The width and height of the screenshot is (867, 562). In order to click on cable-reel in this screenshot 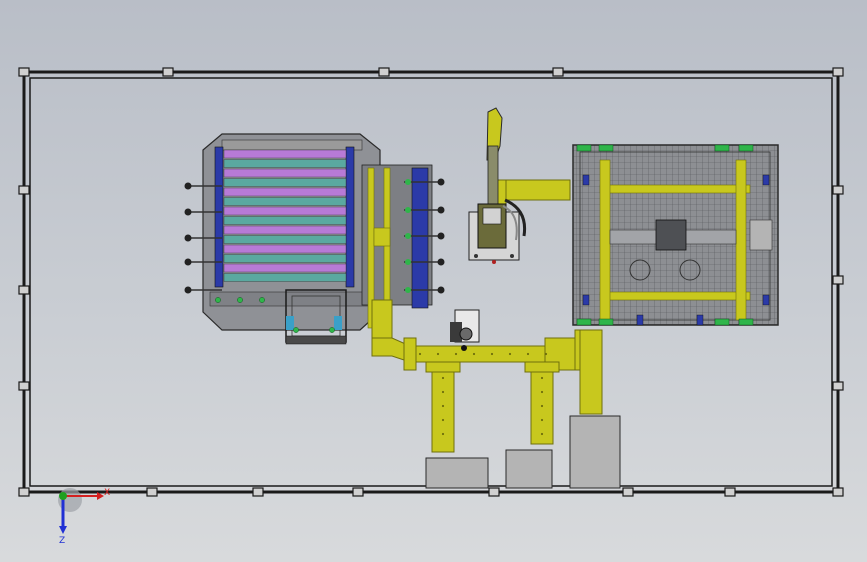, I will do `click(465, 330)`.